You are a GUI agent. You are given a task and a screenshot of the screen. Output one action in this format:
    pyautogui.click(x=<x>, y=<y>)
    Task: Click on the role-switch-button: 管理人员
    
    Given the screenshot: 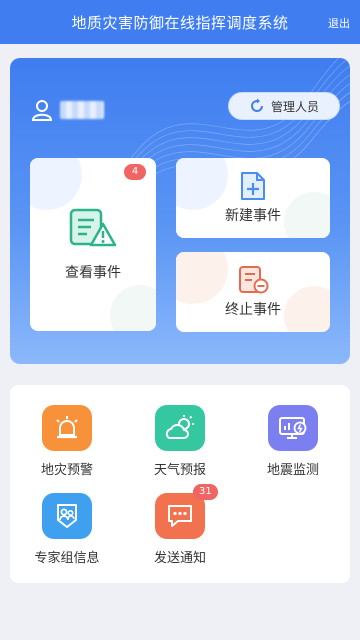 What is the action you would take?
    pyautogui.click(x=284, y=106)
    